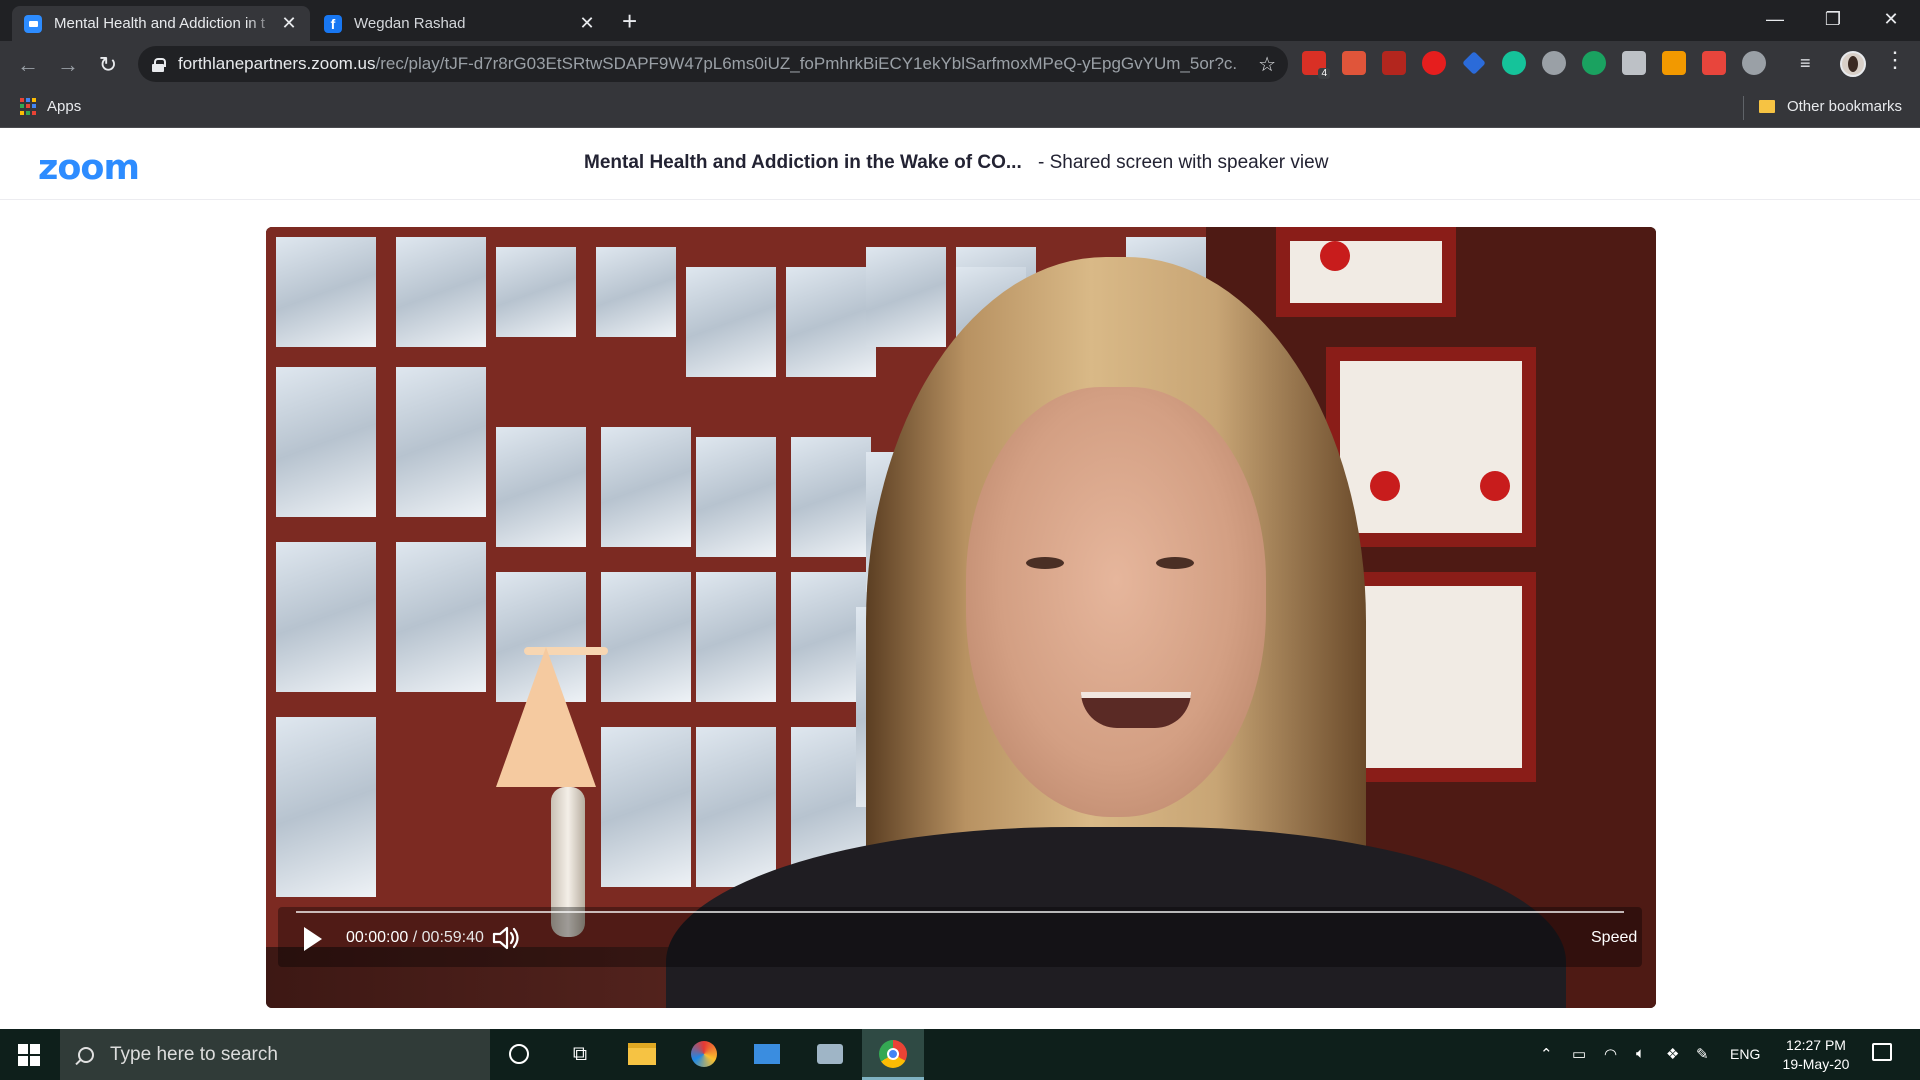 The image size is (1920, 1080). I want to click on speaker-icon: 🔈︎, so click(1640, 1053).